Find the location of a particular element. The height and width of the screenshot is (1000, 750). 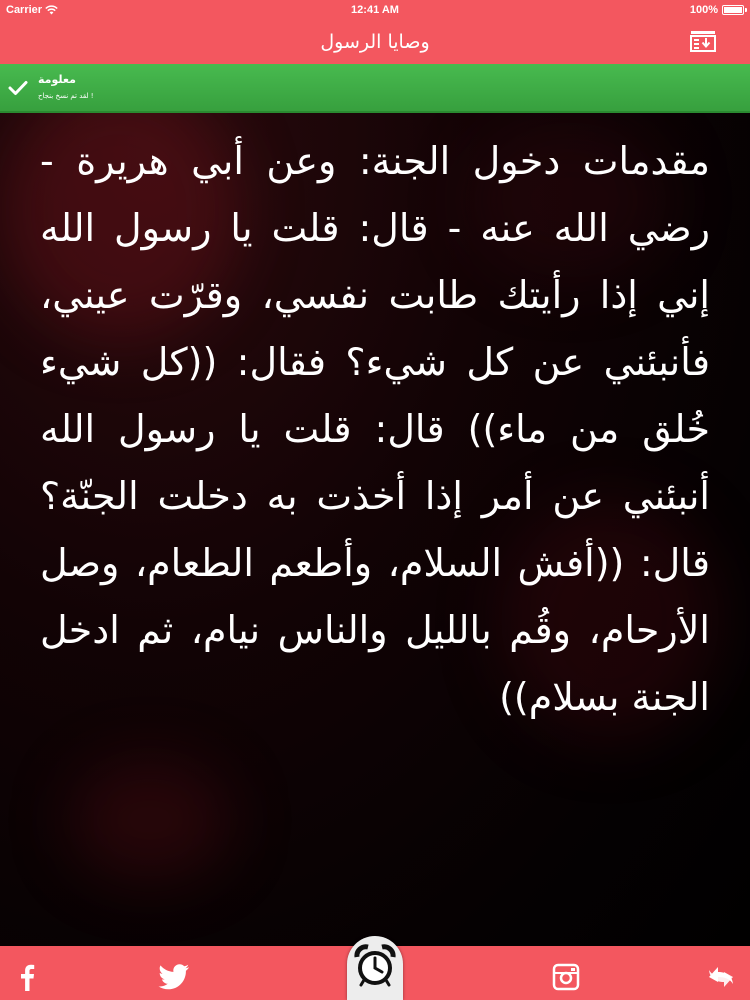

alarm-button is located at coordinates (375, 968).